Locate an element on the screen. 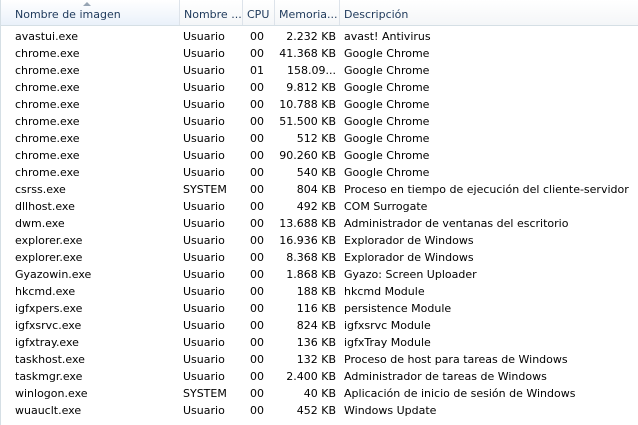  memory-cell: 824 KB is located at coordinates (316, 325).